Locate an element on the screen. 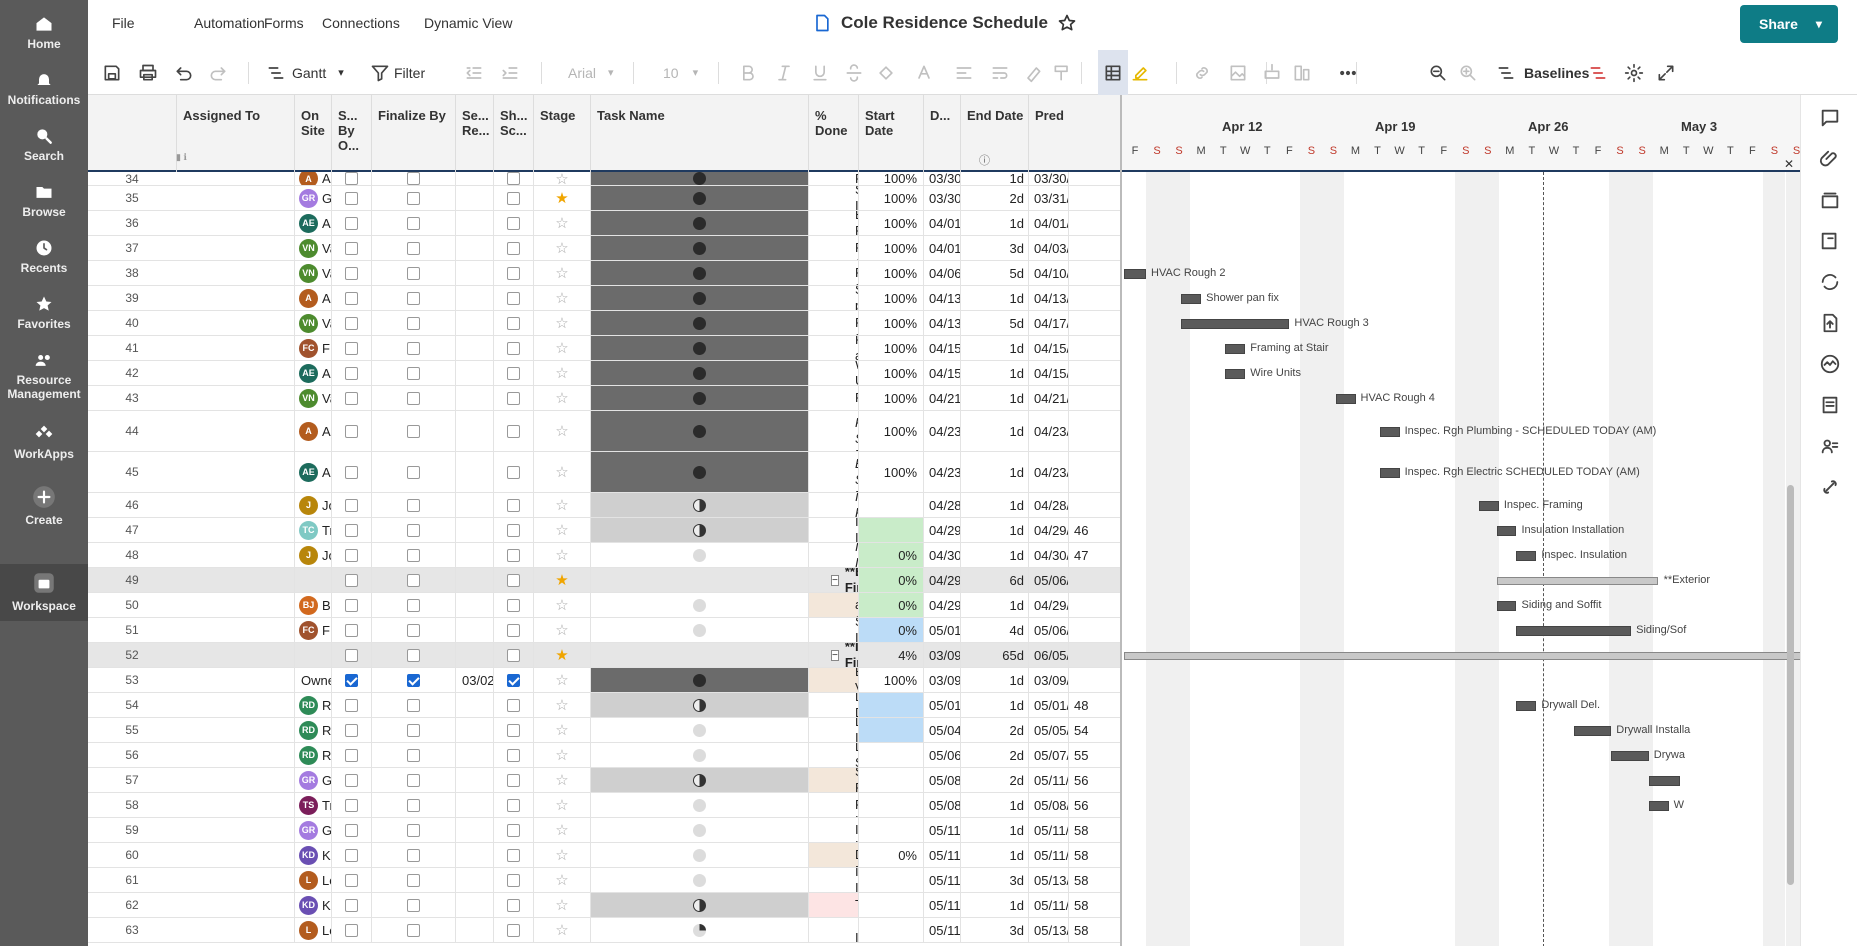 This screenshot has height=946, width=1857. redo-icon is located at coordinates (218, 73).